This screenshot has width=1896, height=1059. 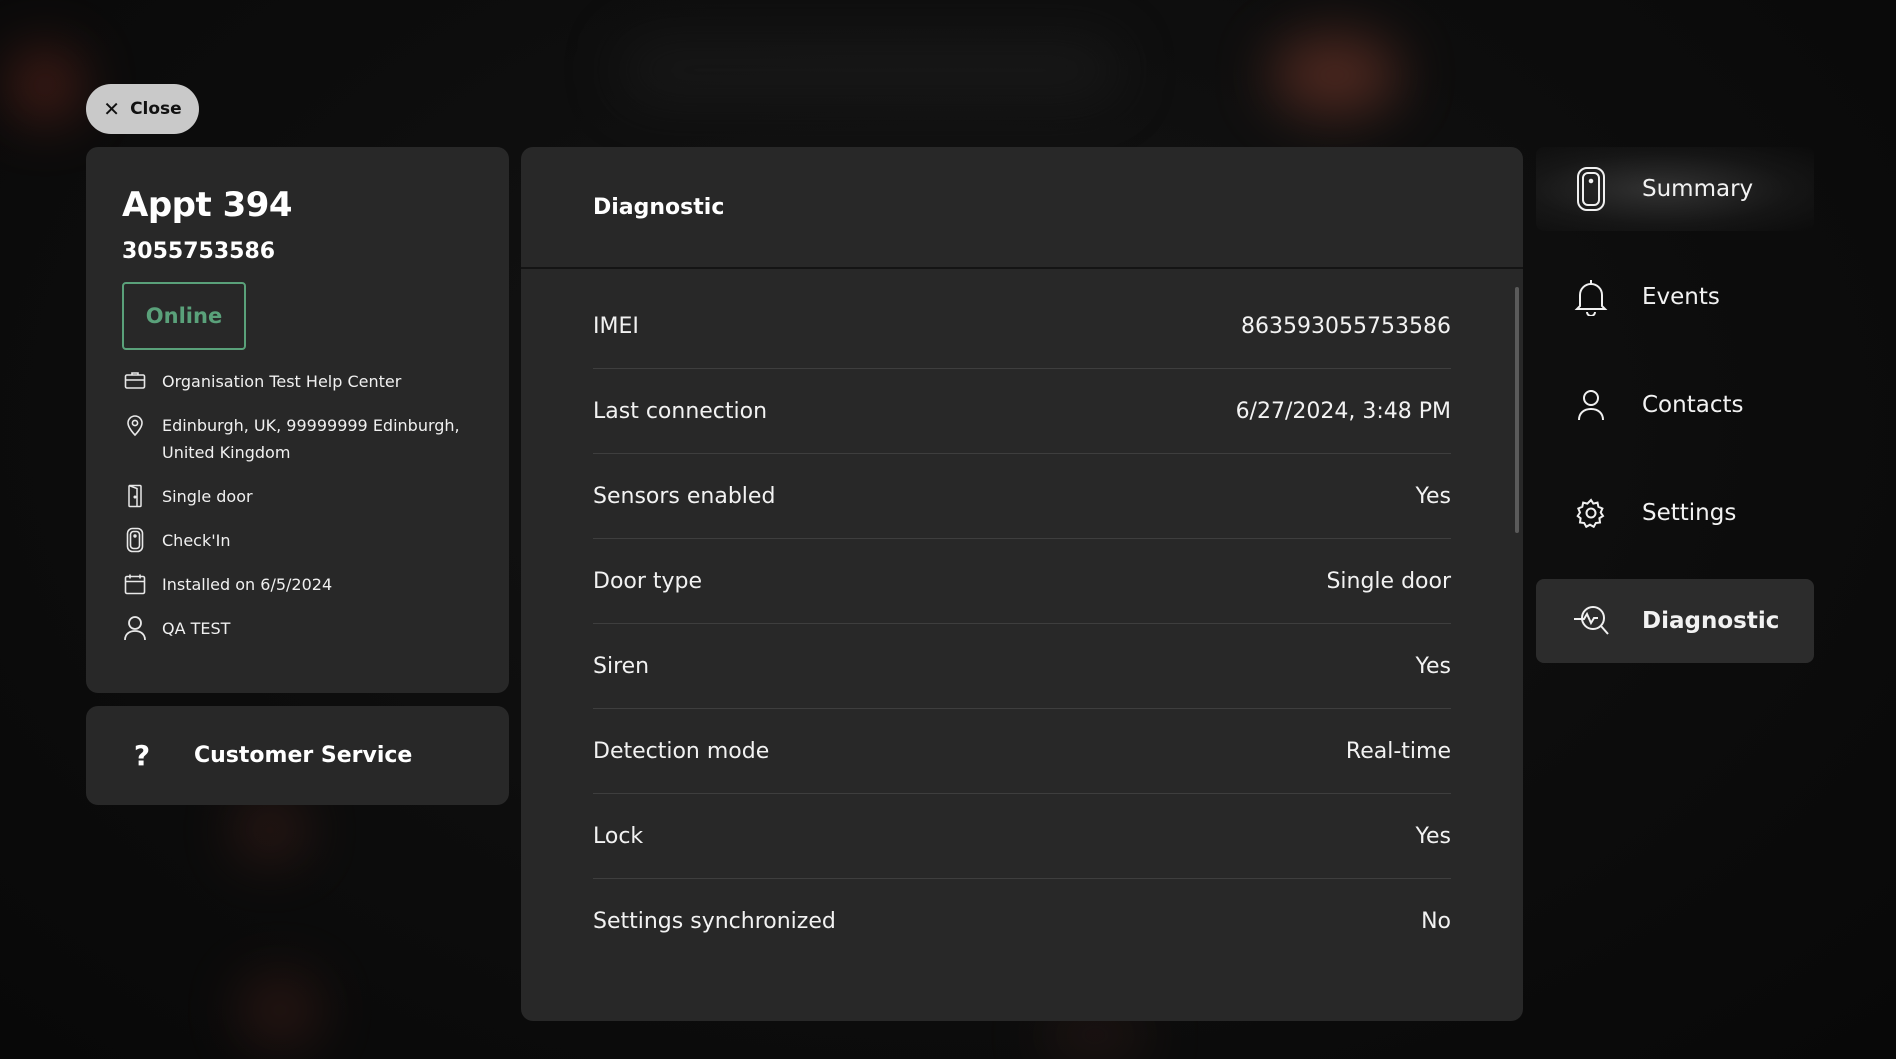 What do you see at coordinates (1517, 410) in the screenshot?
I see `scrollbar` at bounding box center [1517, 410].